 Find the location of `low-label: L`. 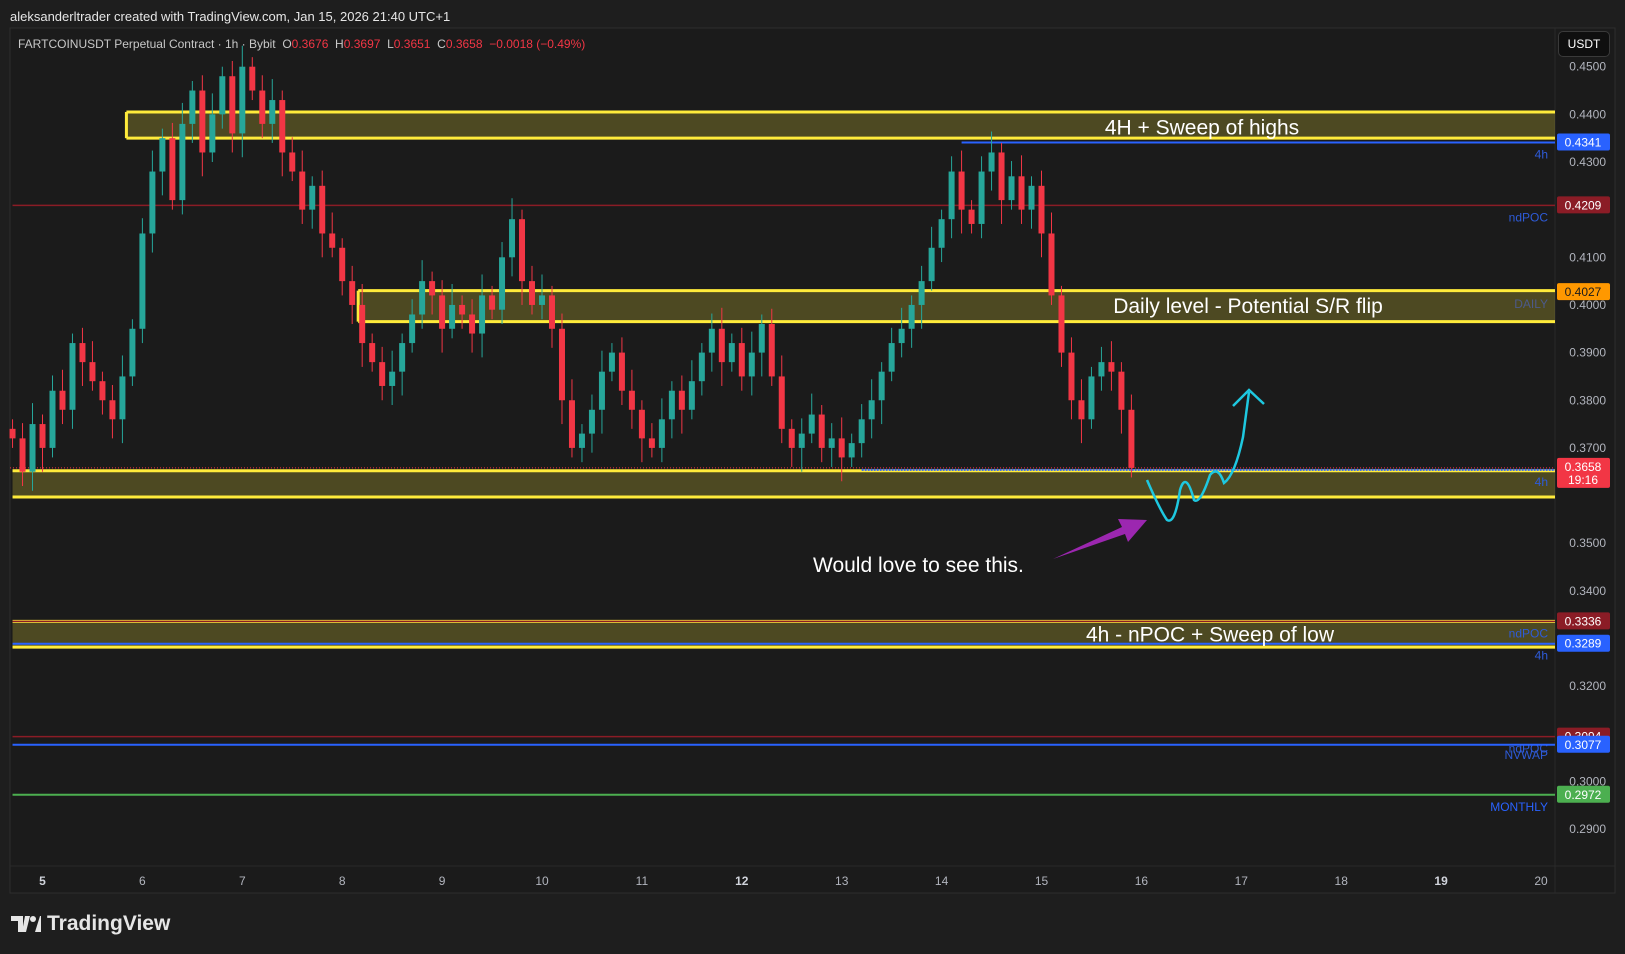

low-label: L is located at coordinates (390, 44).